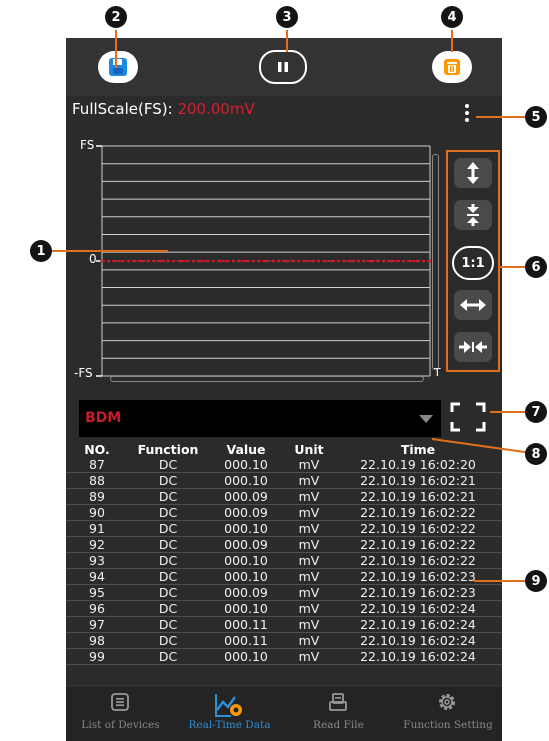  I want to click on table-cell: 95, so click(97, 592).